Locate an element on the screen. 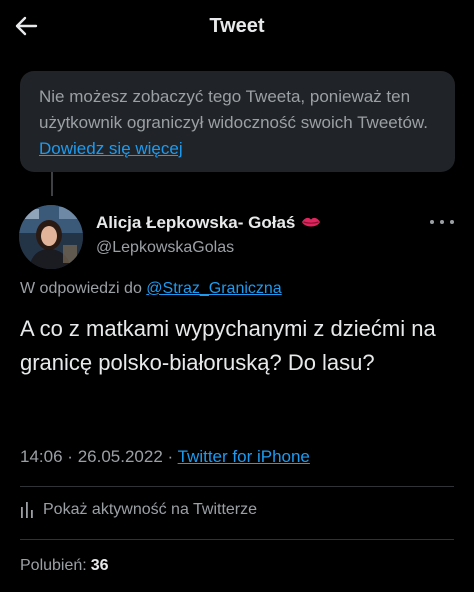  author-name-text: Alicja Łepkowska- Gołaś is located at coordinates (196, 222).